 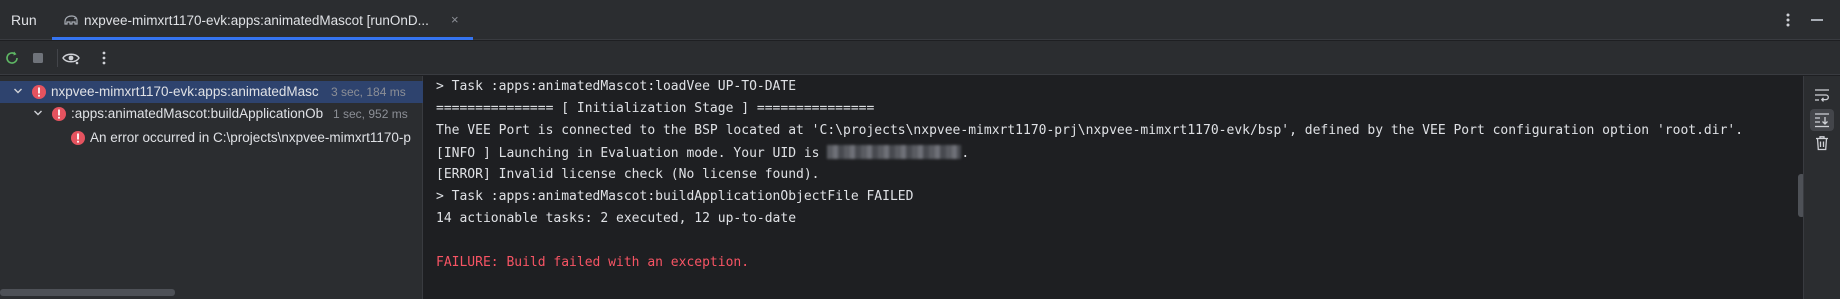 What do you see at coordinates (38, 58) in the screenshot?
I see `stop-icon` at bounding box center [38, 58].